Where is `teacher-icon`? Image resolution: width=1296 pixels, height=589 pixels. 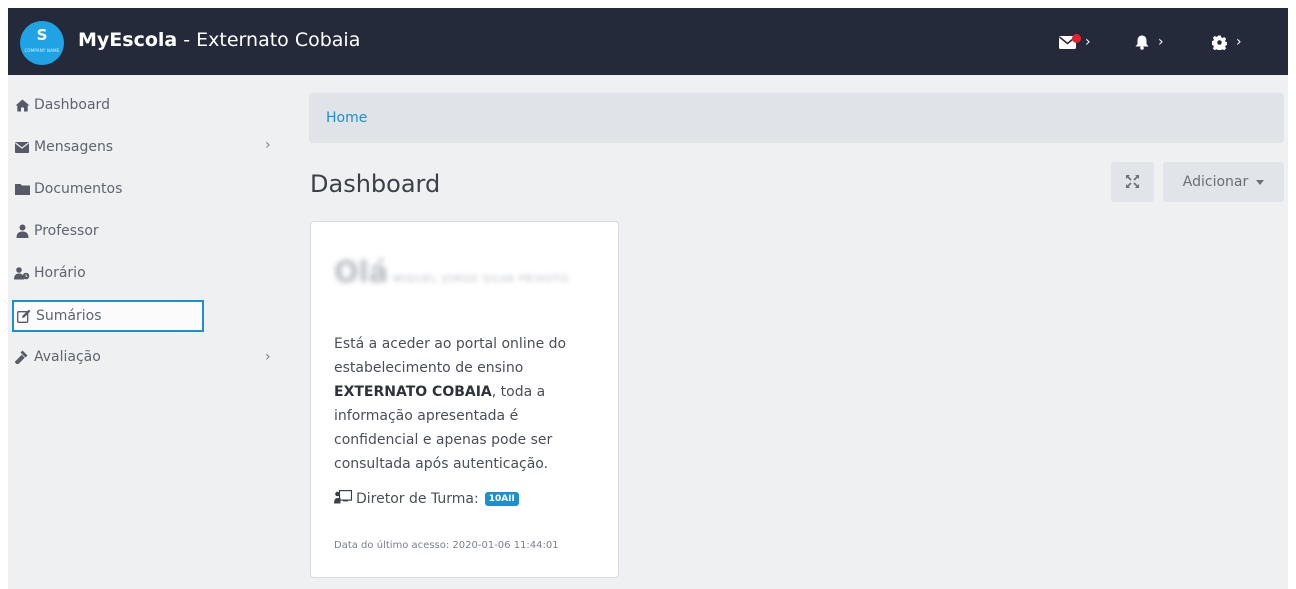 teacher-icon is located at coordinates (22, 231).